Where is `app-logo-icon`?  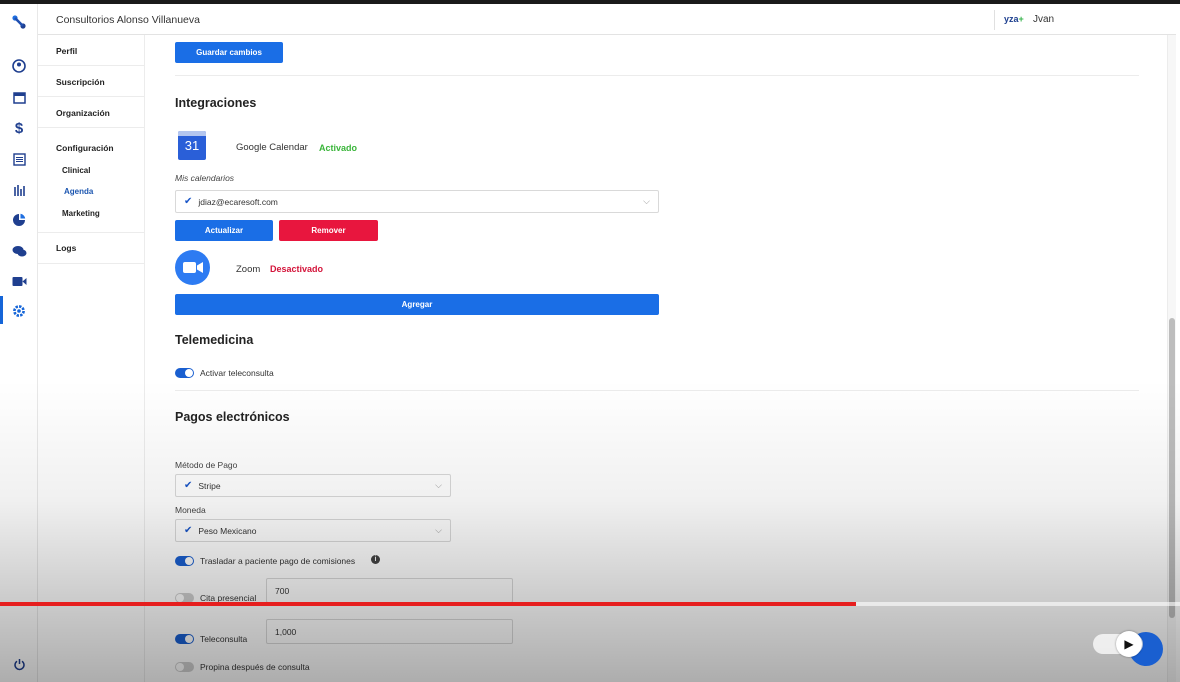
app-logo-icon is located at coordinates (19, 22).